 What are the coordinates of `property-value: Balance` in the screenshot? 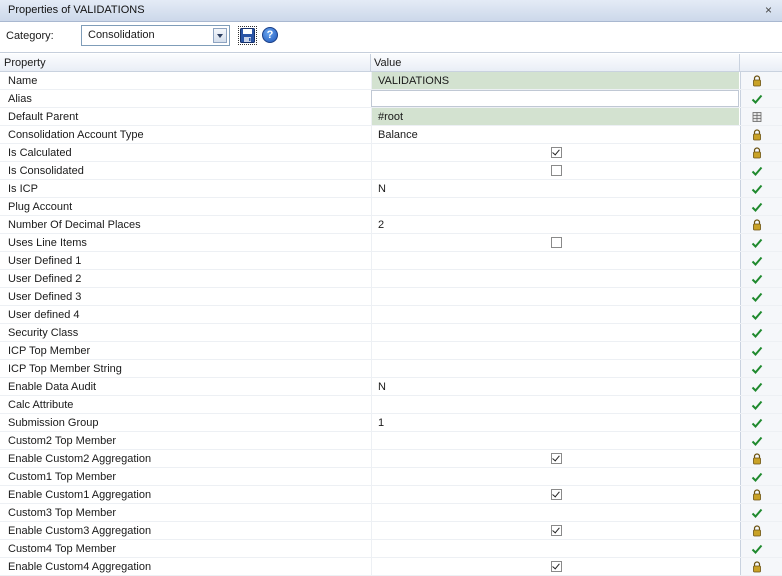 It's located at (555, 134).